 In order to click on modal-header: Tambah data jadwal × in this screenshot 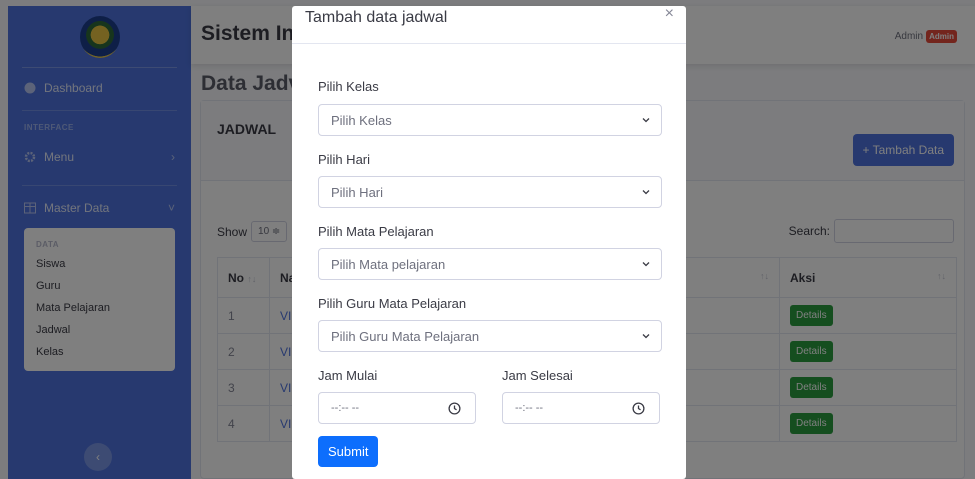, I will do `click(489, 24)`.